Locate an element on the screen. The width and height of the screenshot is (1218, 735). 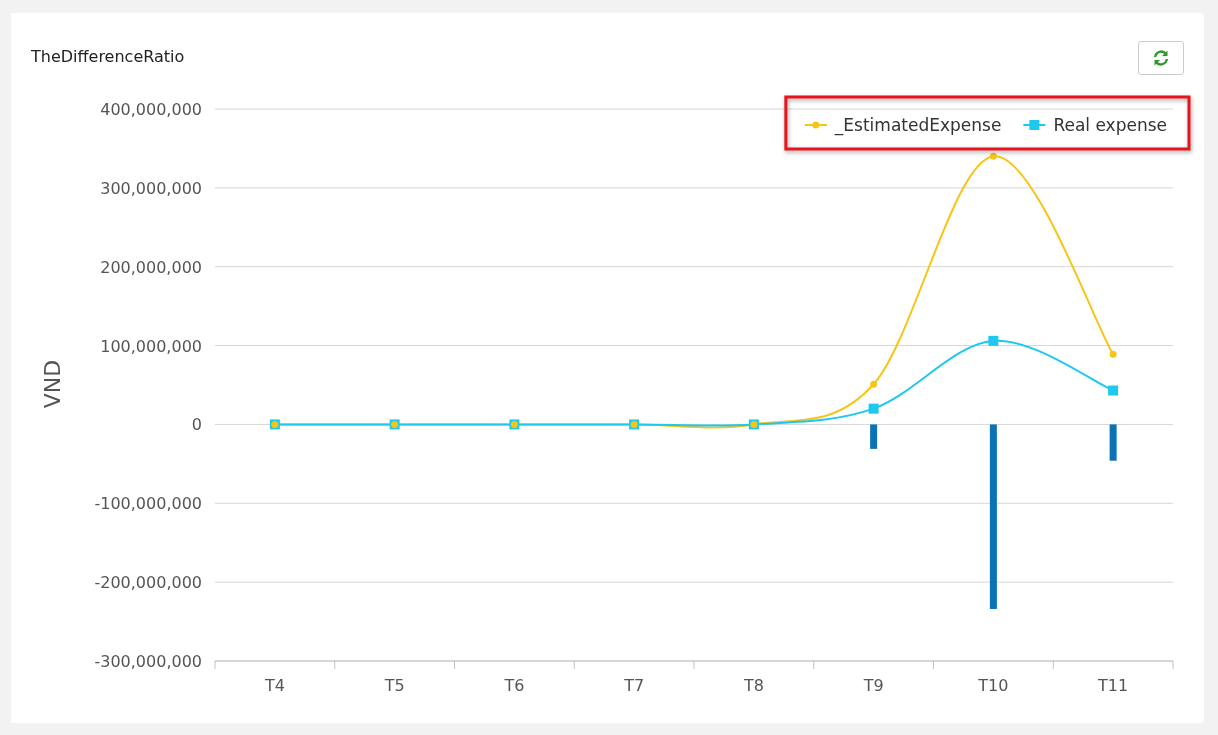
axis-label: T5 is located at coordinates (394, 685).